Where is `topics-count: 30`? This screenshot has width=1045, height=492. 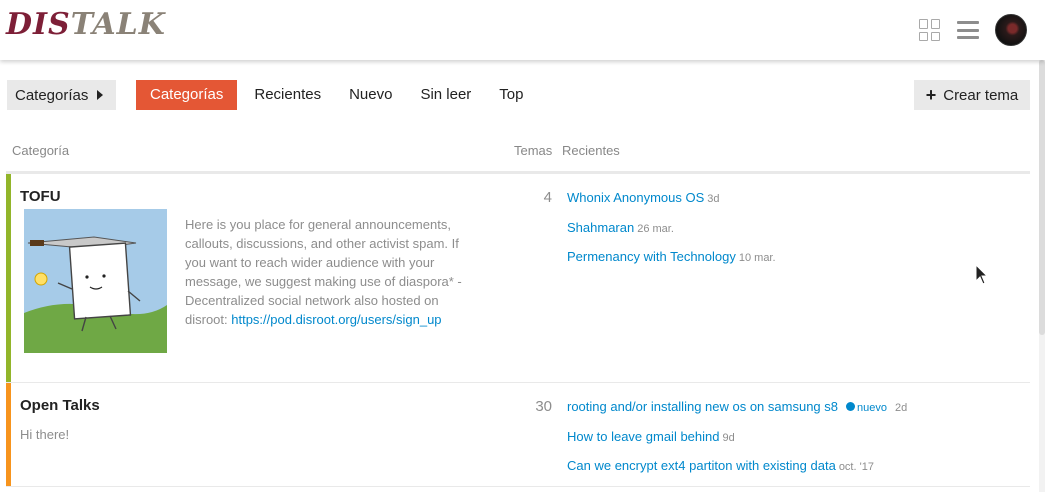 topics-count: 30 is located at coordinates (543, 406).